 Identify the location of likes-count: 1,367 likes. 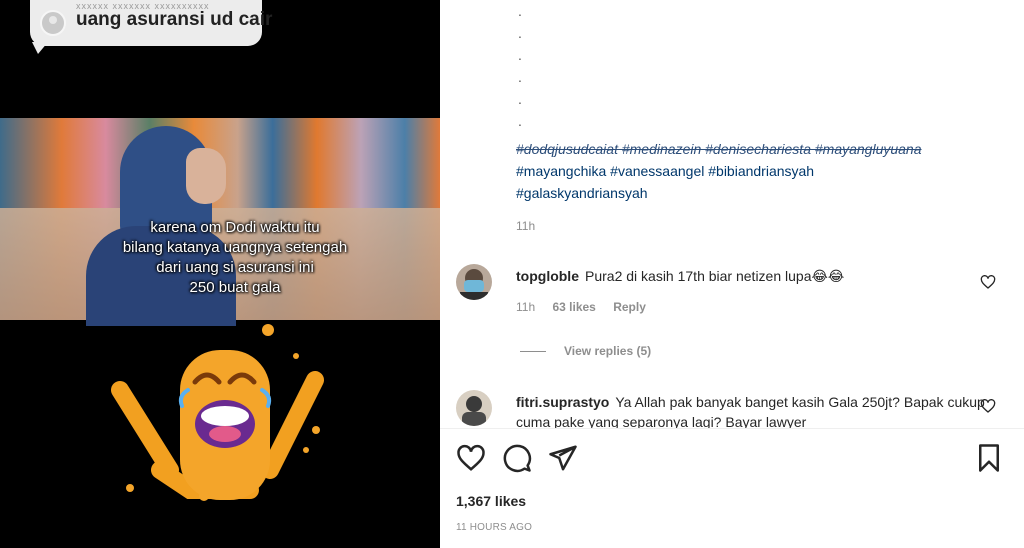
(491, 501).